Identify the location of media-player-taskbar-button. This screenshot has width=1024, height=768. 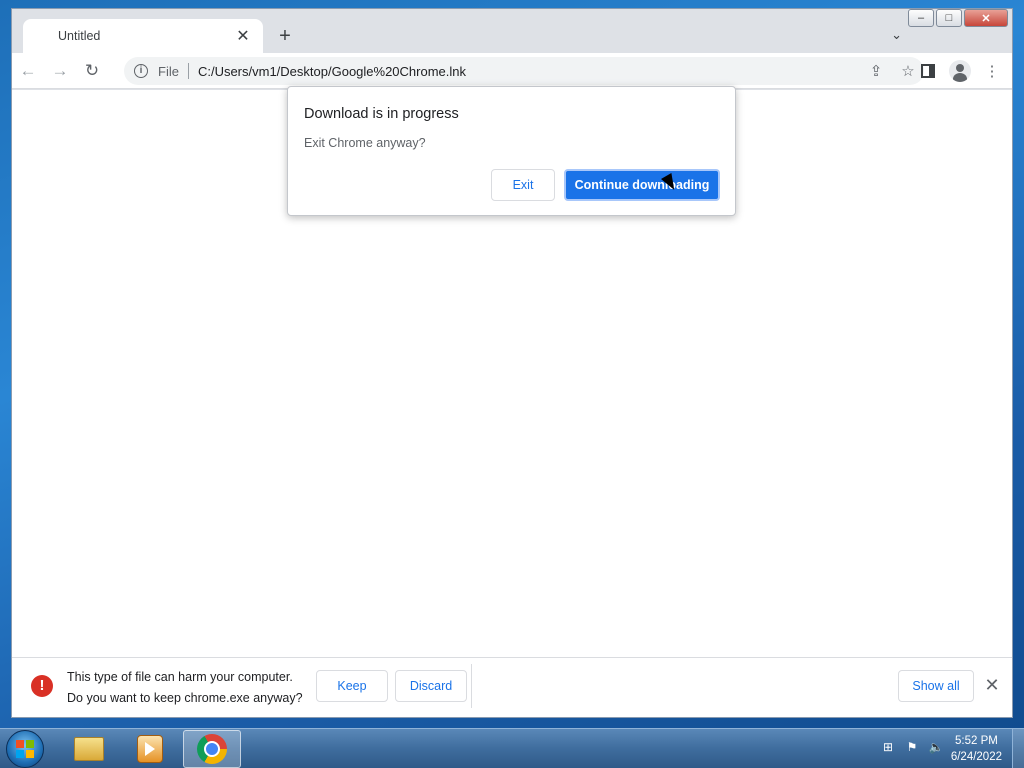
(150, 749).